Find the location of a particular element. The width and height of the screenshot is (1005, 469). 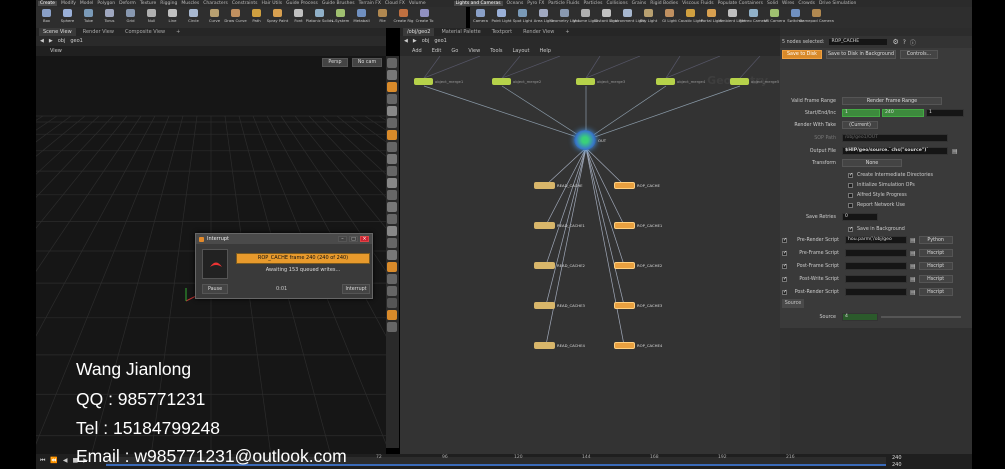

shelf-tool: Geometry Light is located at coordinates (564, 16).